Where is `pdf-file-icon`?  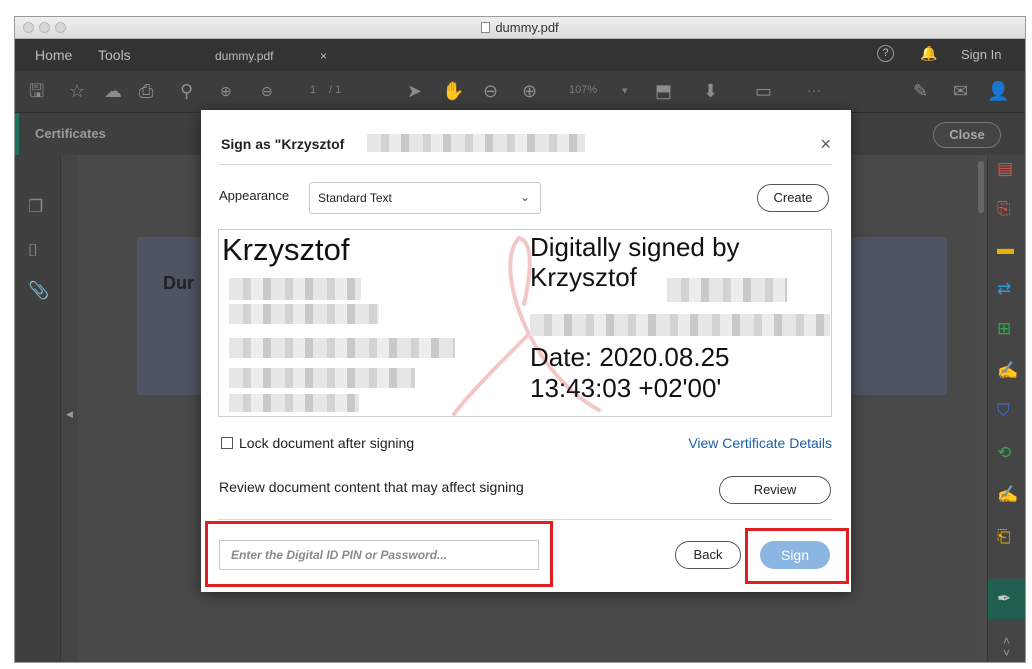
pdf-file-icon is located at coordinates (486, 27).